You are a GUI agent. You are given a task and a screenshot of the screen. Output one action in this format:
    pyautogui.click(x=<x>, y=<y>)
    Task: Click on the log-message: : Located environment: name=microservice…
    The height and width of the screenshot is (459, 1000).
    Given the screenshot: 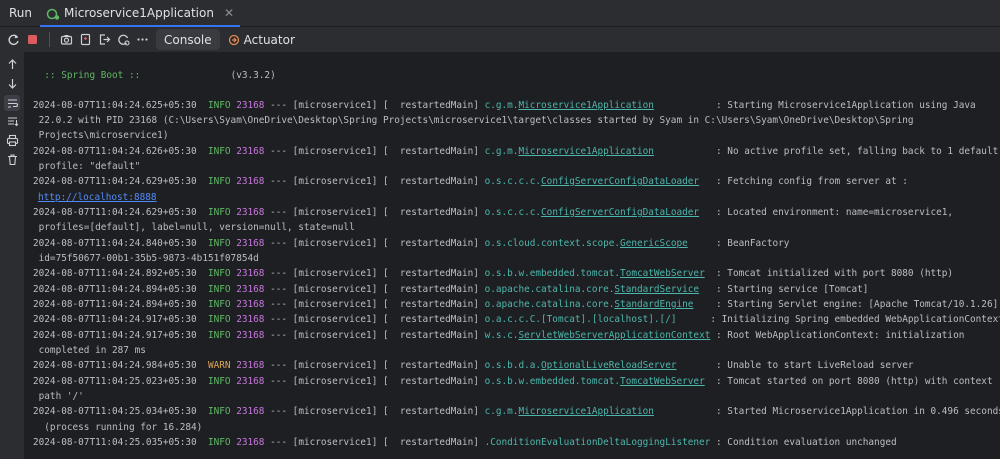 What is the action you would take?
    pyautogui.click(x=835, y=212)
    